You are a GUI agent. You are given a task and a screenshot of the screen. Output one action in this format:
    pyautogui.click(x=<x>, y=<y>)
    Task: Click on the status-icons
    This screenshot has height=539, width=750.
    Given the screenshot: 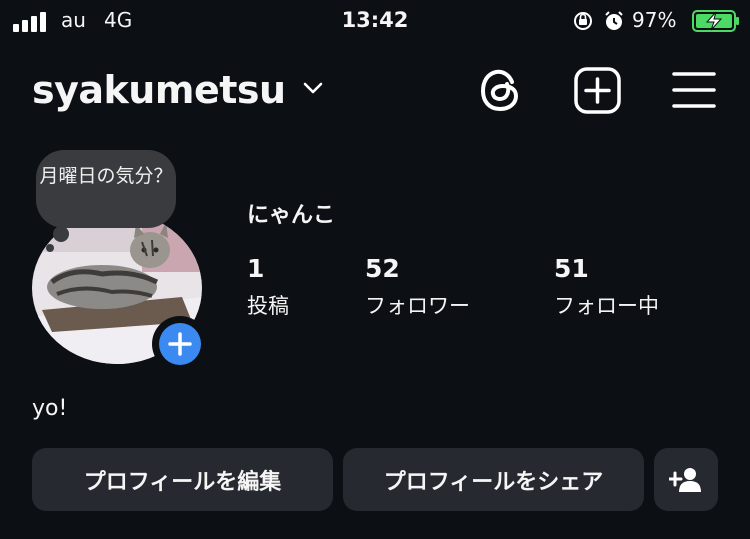 What is the action you would take?
    pyautogui.click(x=598, y=20)
    